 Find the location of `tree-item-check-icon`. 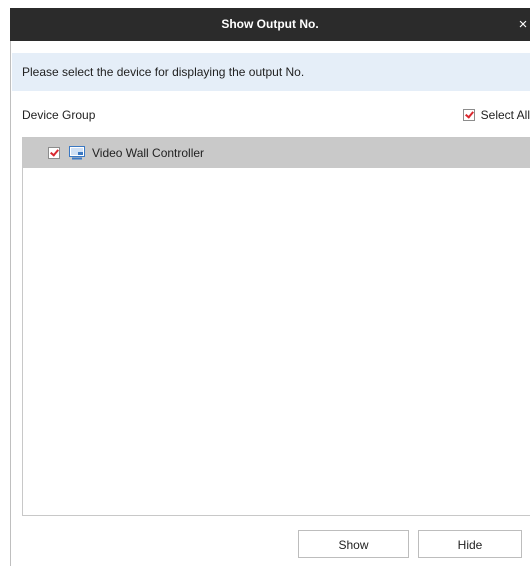

tree-item-check-icon is located at coordinates (54, 153).